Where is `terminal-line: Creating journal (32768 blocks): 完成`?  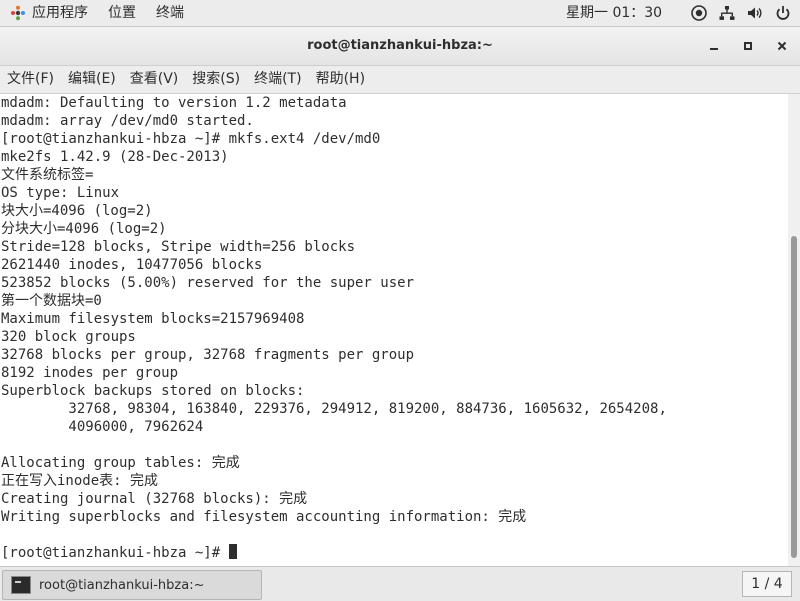 terminal-line: Creating journal (32768 blocks): 完成 is located at coordinates (154, 499).